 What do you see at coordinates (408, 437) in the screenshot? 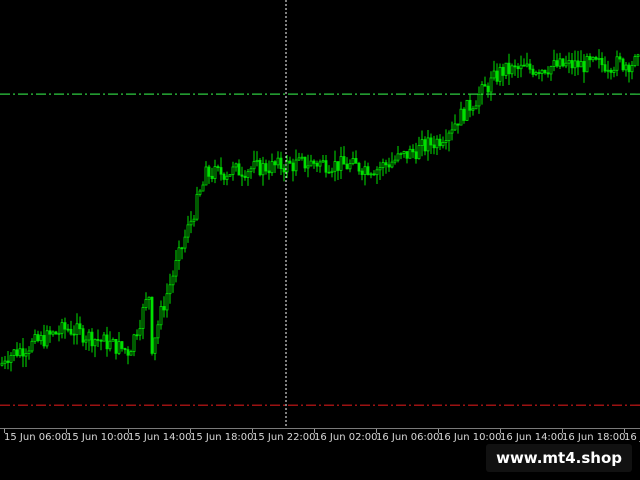
I see `tick-label: 16 Jun 06:00` at bounding box center [408, 437].